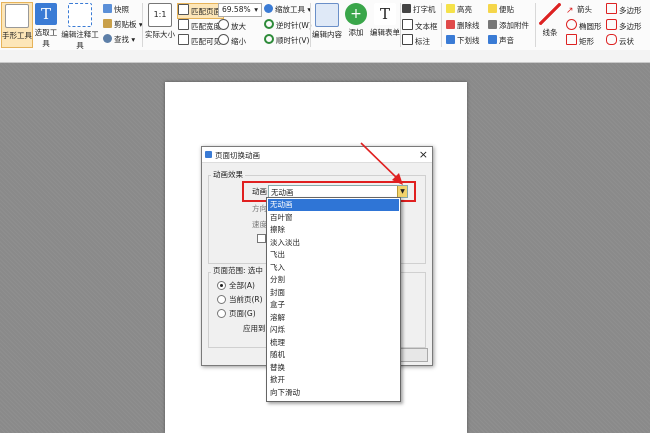 Image resolution: width=650 pixels, height=433 pixels. I want to click on fit-width-icon, so click(183, 24).